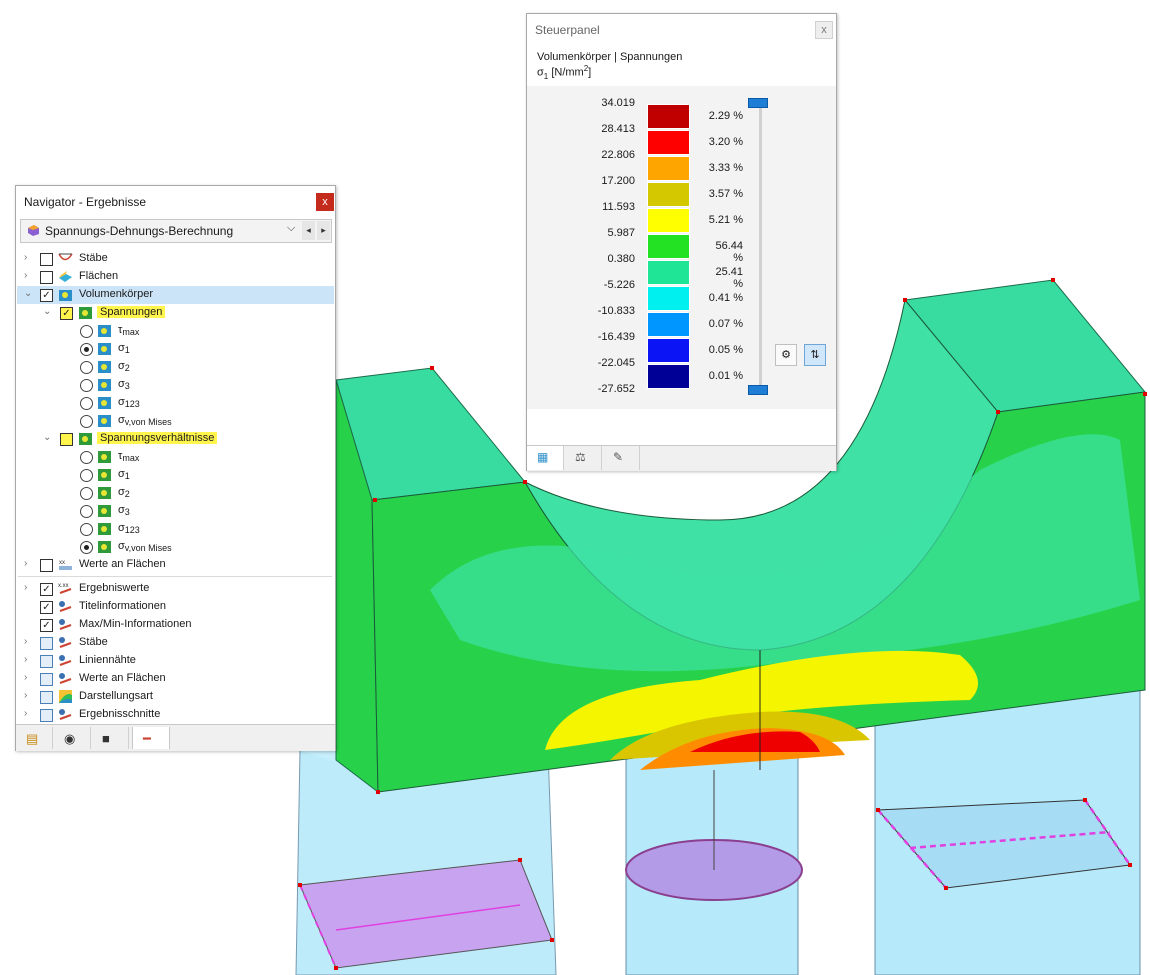 This screenshot has height=975, width=1150. Describe the element at coordinates (618, 103) in the screenshot. I see `scale-value: 34.019` at that location.